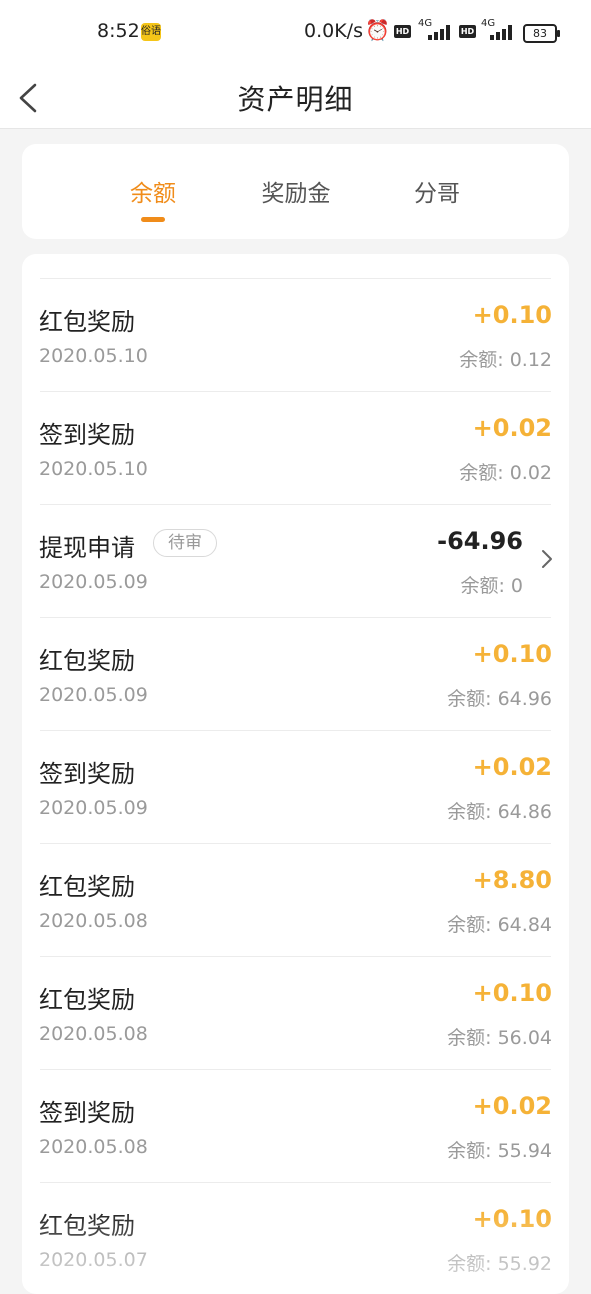 Image resolution: width=591 pixels, height=1294 pixels. Describe the element at coordinates (295, 448) in the screenshot. I see `transaction-row: 签到奖励 2020.05.10 +0.02 余额: 0.02` at that location.